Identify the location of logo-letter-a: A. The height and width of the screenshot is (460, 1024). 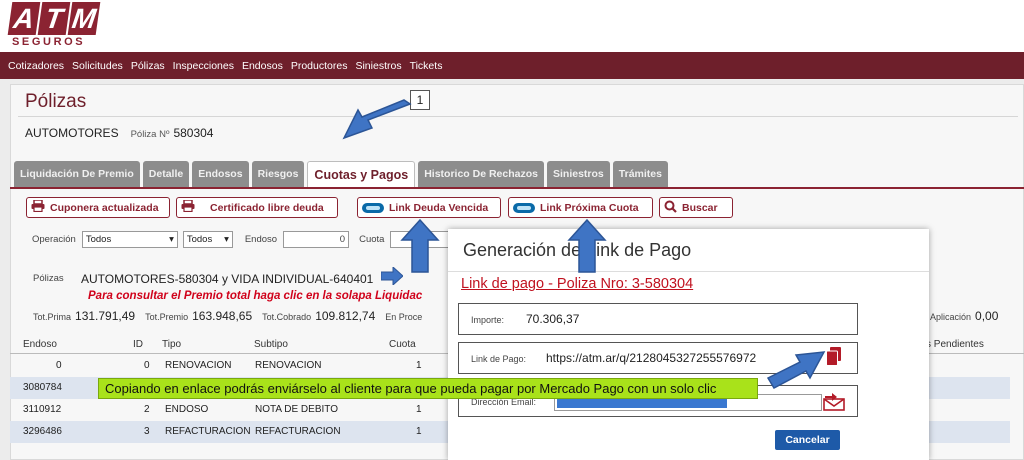
(24, 18).